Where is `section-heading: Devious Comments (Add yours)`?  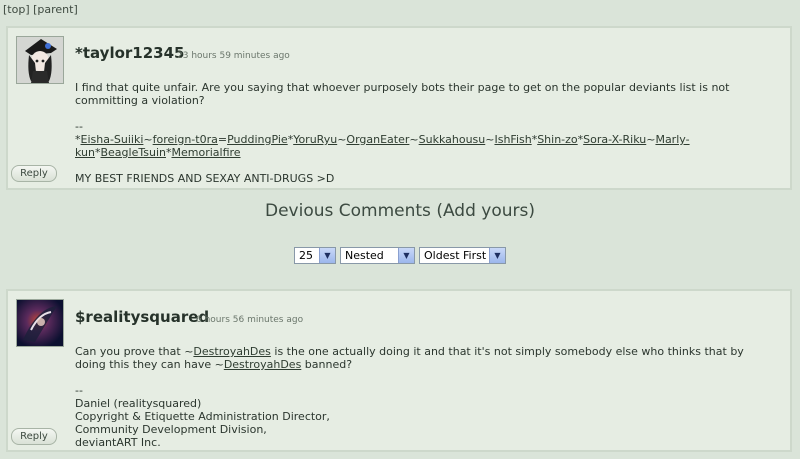 section-heading: Devious Comments (Add yours) is located at coordinates (399, 211).